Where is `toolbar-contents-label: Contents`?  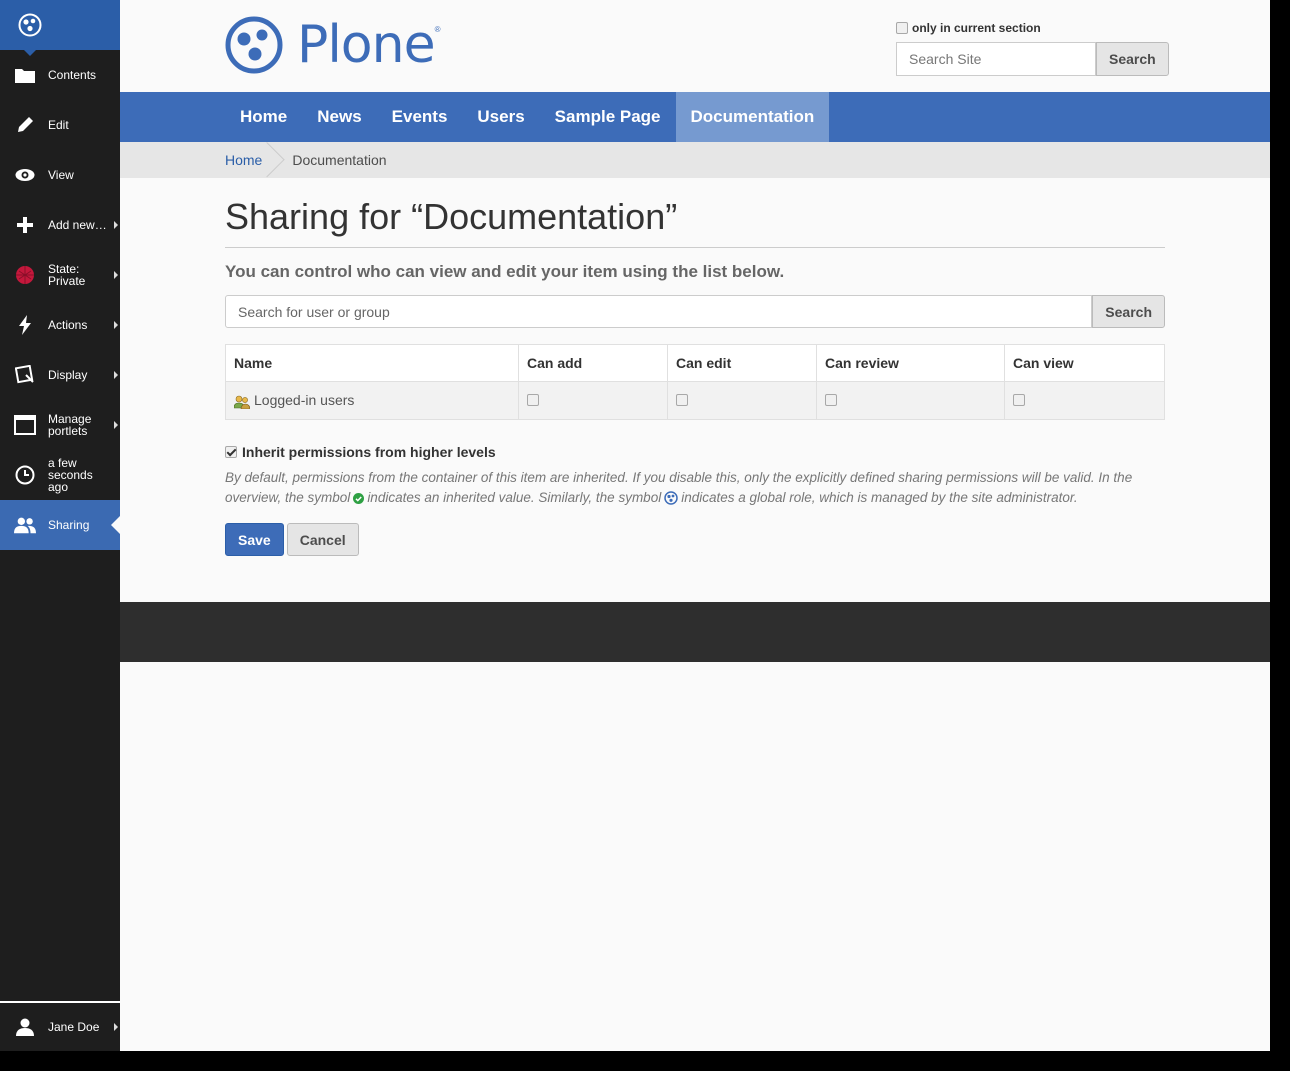 toolbar-contents-label: Contents is located at coordinates (72, 75).